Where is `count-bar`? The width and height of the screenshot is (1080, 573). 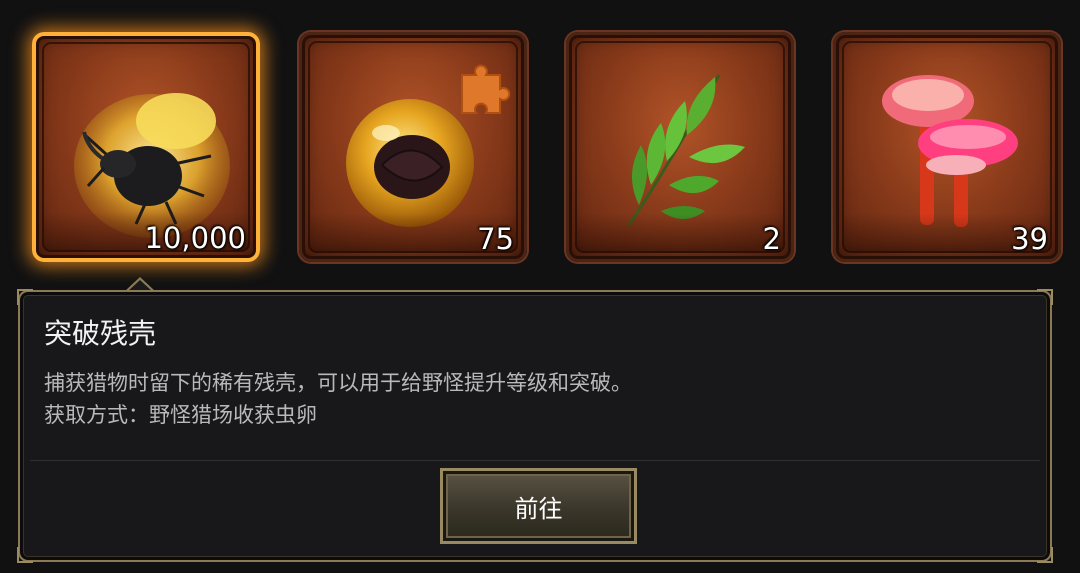
count-bar is located at coordinates (680, 233).